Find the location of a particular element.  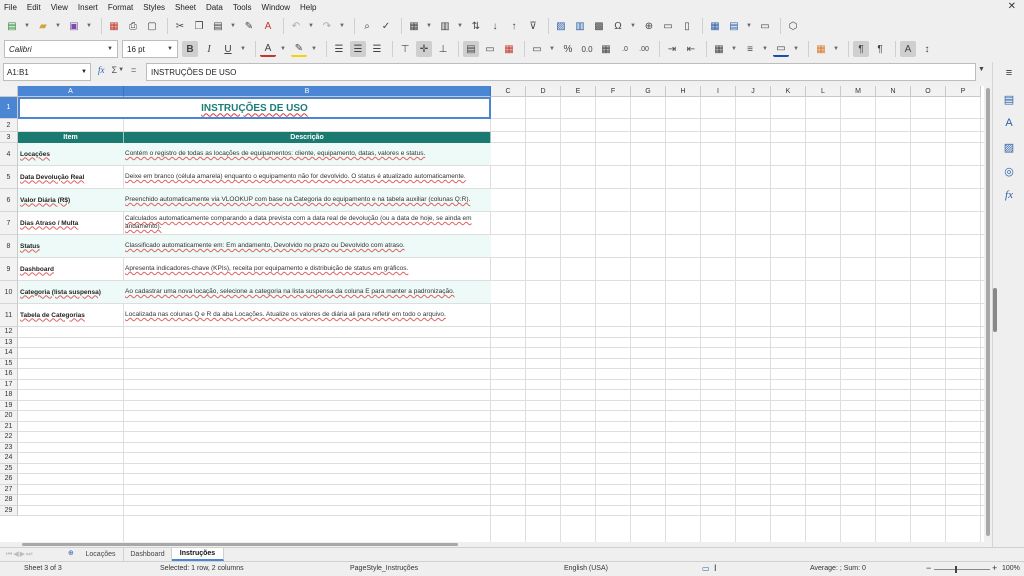

column-header-e: E is located at coordinates (578, 91).